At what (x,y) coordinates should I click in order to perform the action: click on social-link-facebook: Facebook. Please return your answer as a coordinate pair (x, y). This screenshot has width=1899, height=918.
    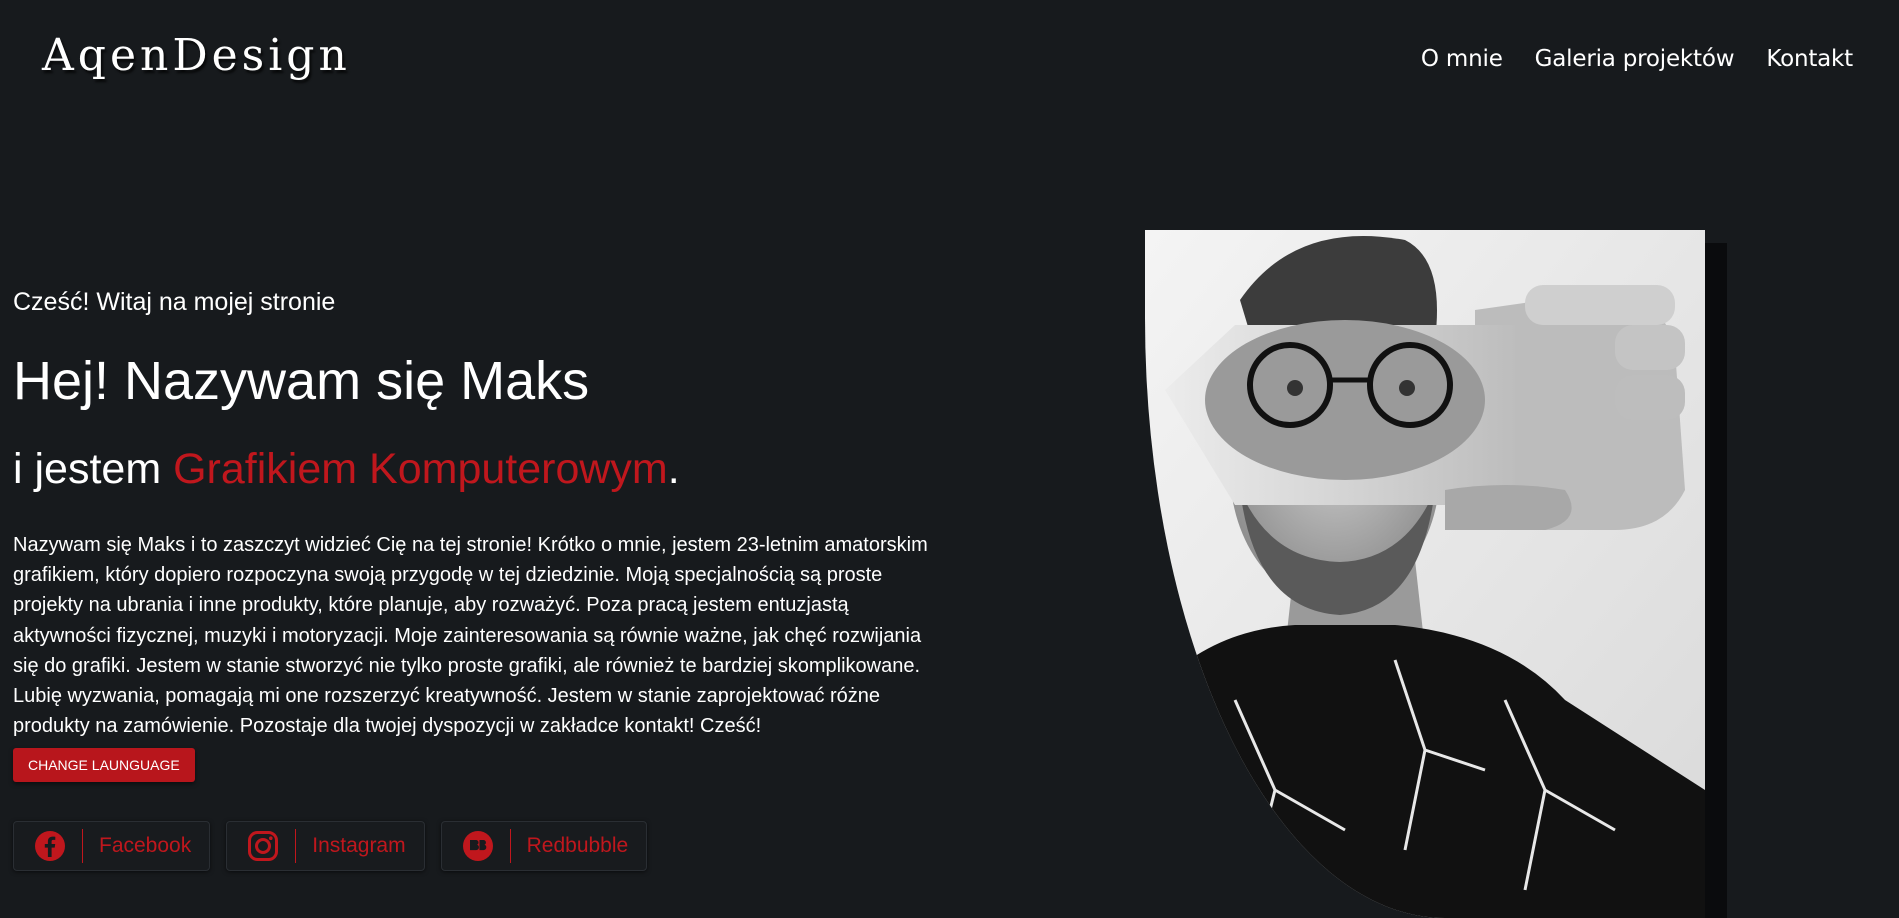
    Looking at the image, I should click on (112, 846).